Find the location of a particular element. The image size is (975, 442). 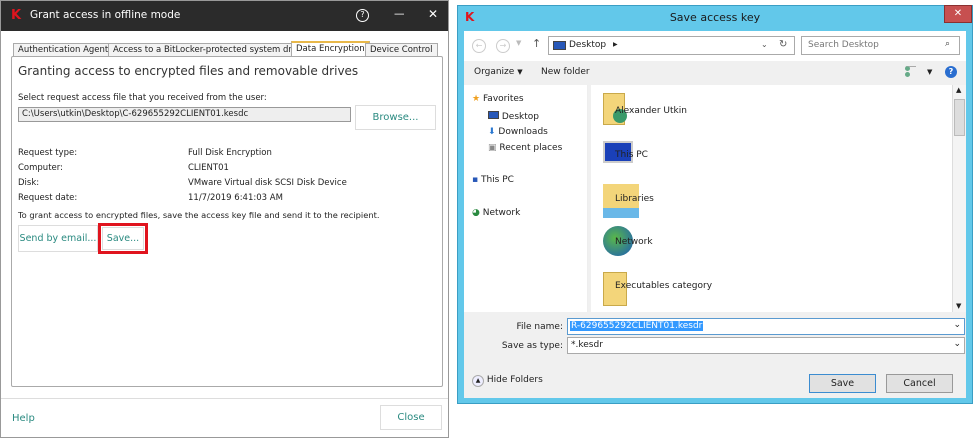

view-dropdown-icon: ▼ is located at coordinates (929, 72).